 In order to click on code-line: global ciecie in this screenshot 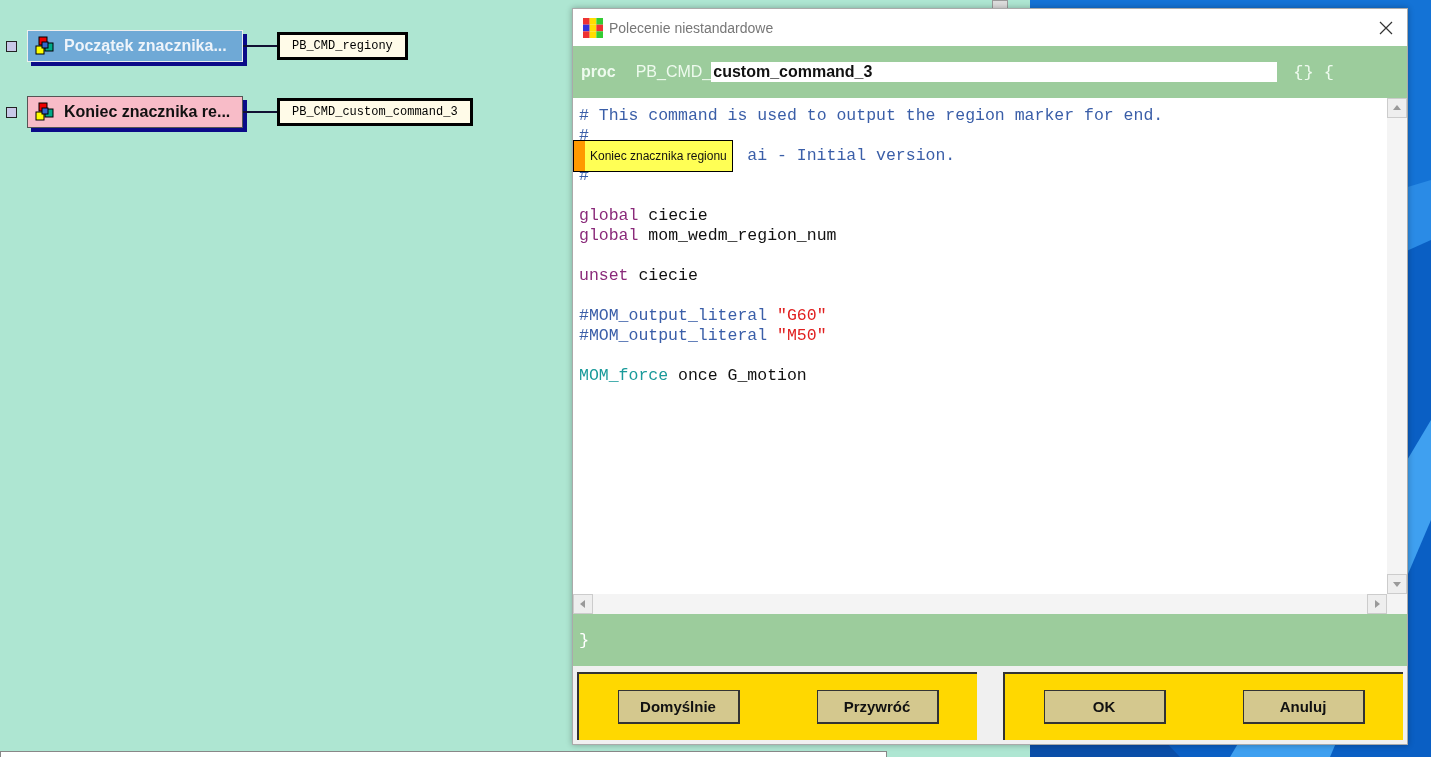, I will do `click(643, 215)`.